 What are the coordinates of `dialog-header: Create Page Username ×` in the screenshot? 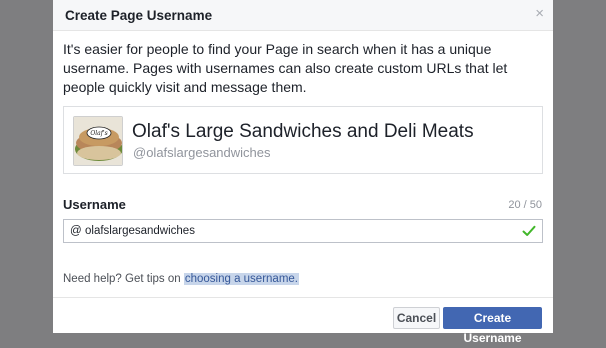 It's located at (303, 15).